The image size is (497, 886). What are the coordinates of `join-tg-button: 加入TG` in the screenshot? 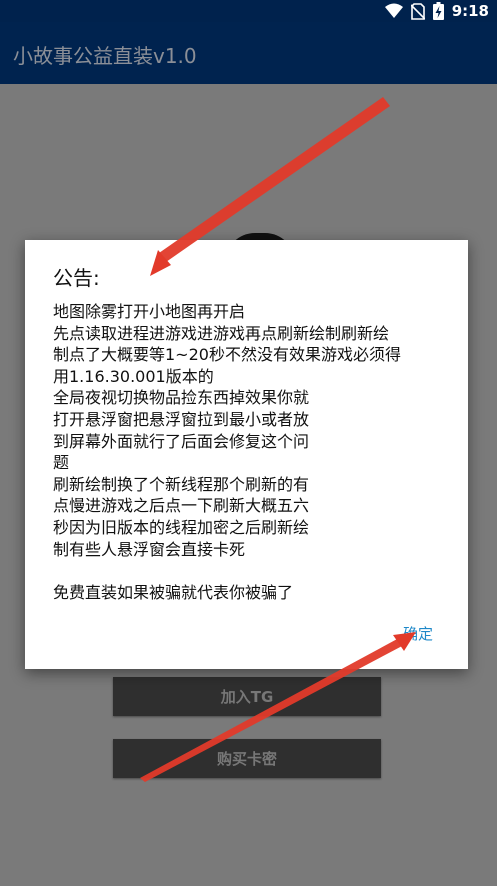 It's located at (247, 696).